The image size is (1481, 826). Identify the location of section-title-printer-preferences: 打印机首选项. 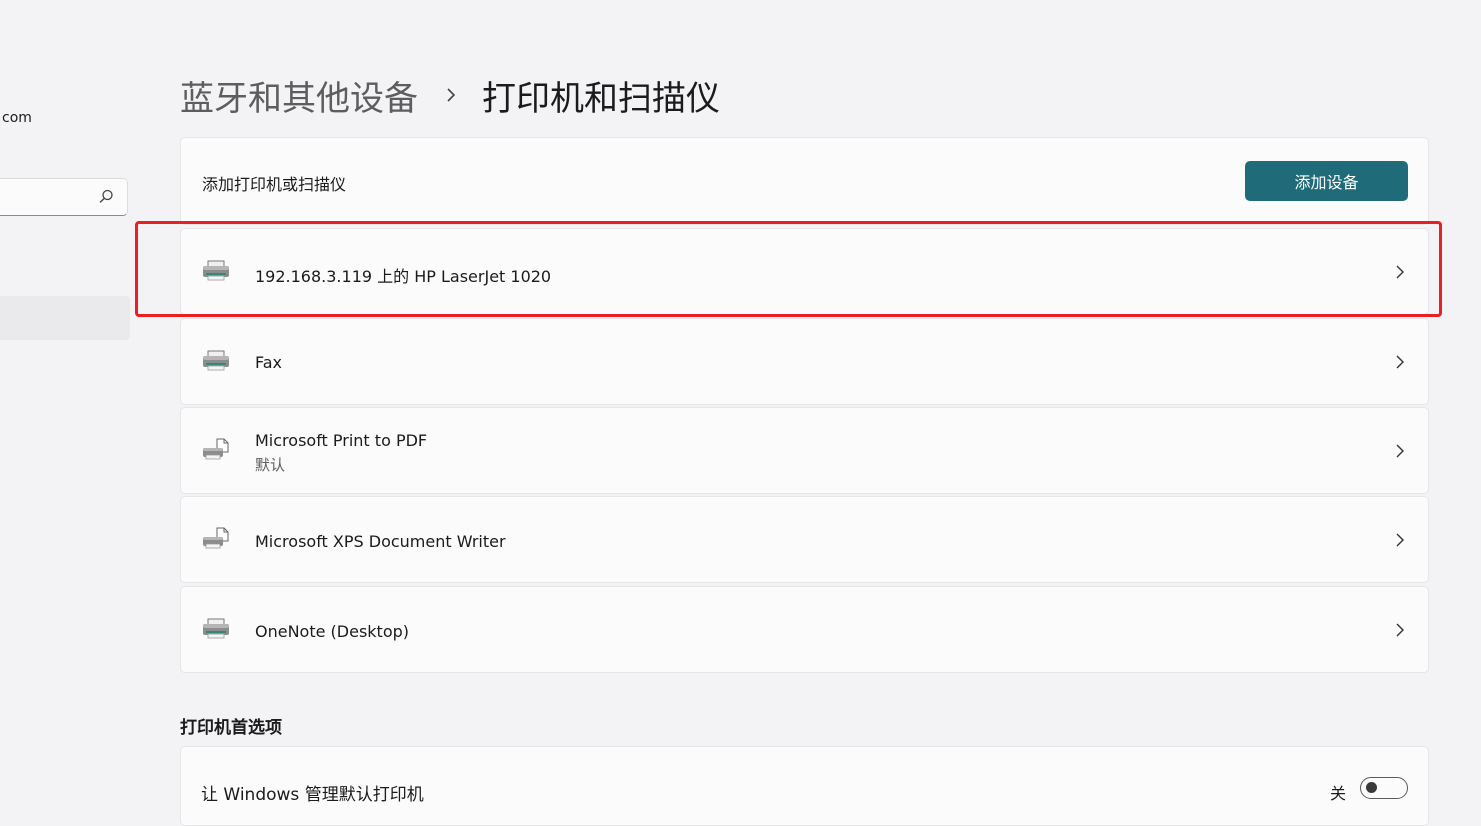
(231, 728).